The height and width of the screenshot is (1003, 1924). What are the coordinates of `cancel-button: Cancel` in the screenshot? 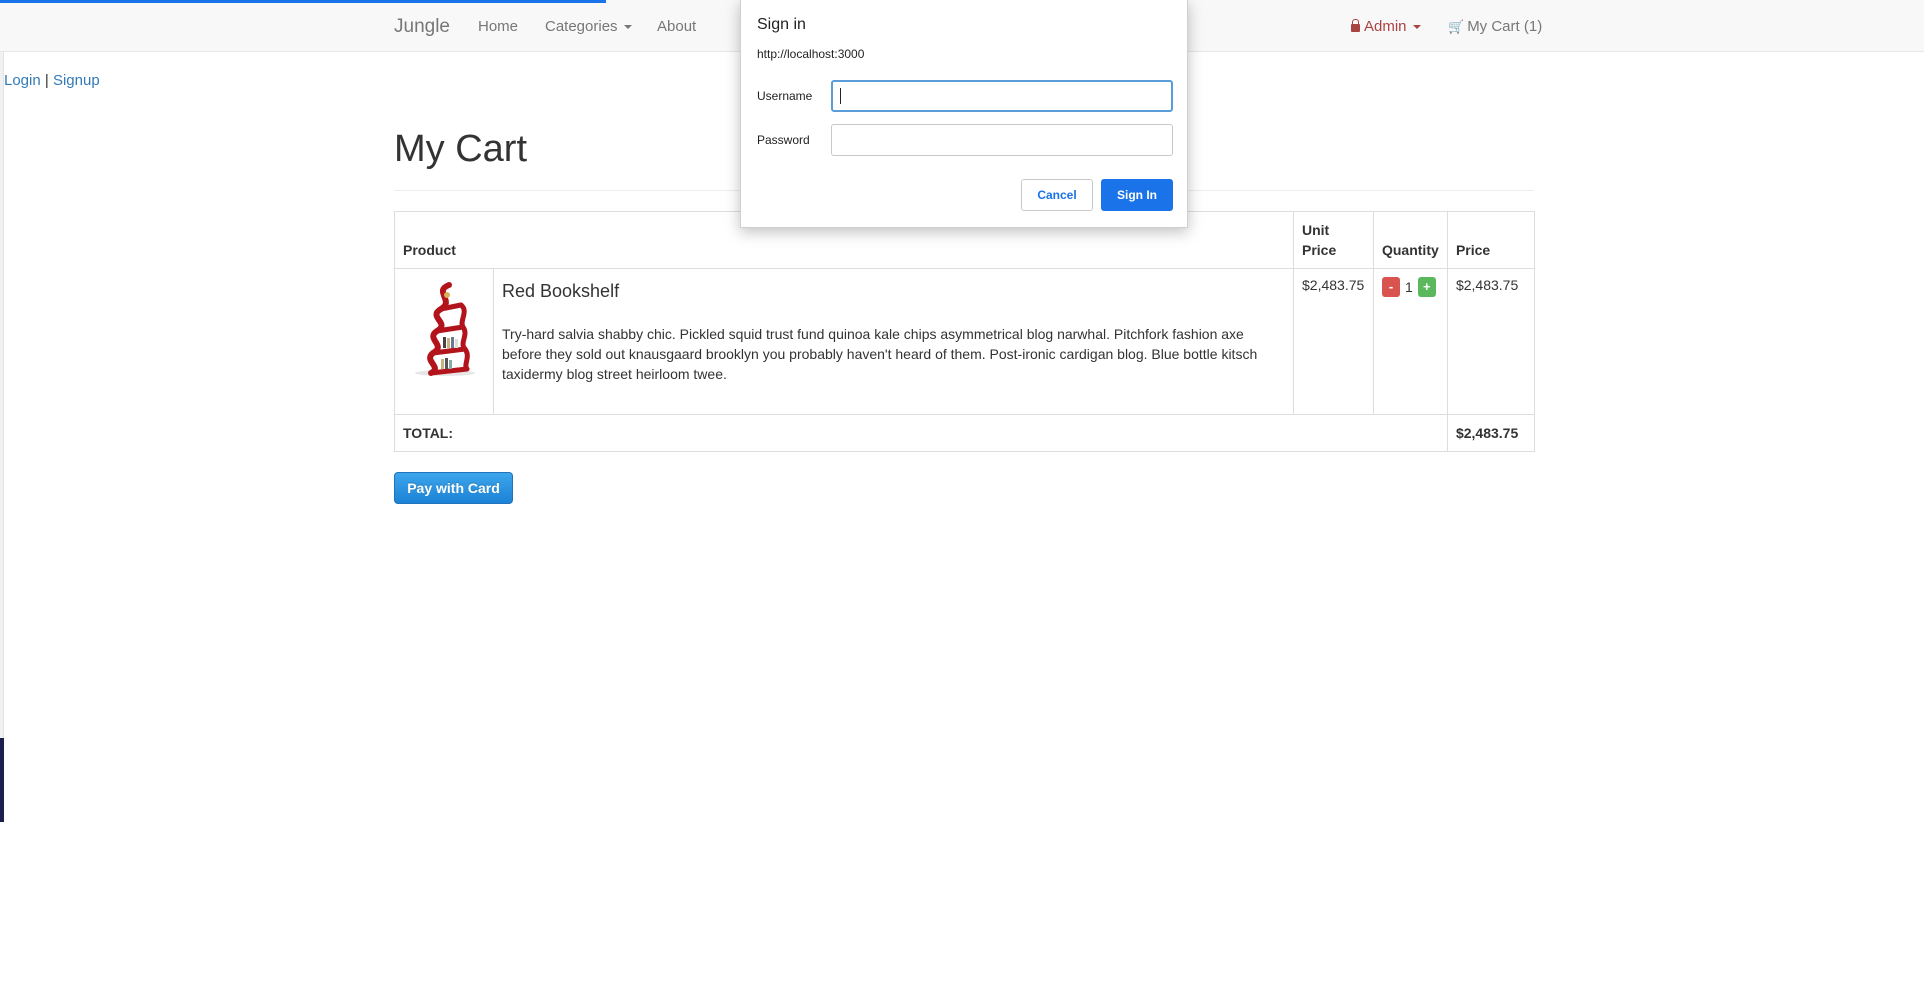 It's located at (1057, 195).